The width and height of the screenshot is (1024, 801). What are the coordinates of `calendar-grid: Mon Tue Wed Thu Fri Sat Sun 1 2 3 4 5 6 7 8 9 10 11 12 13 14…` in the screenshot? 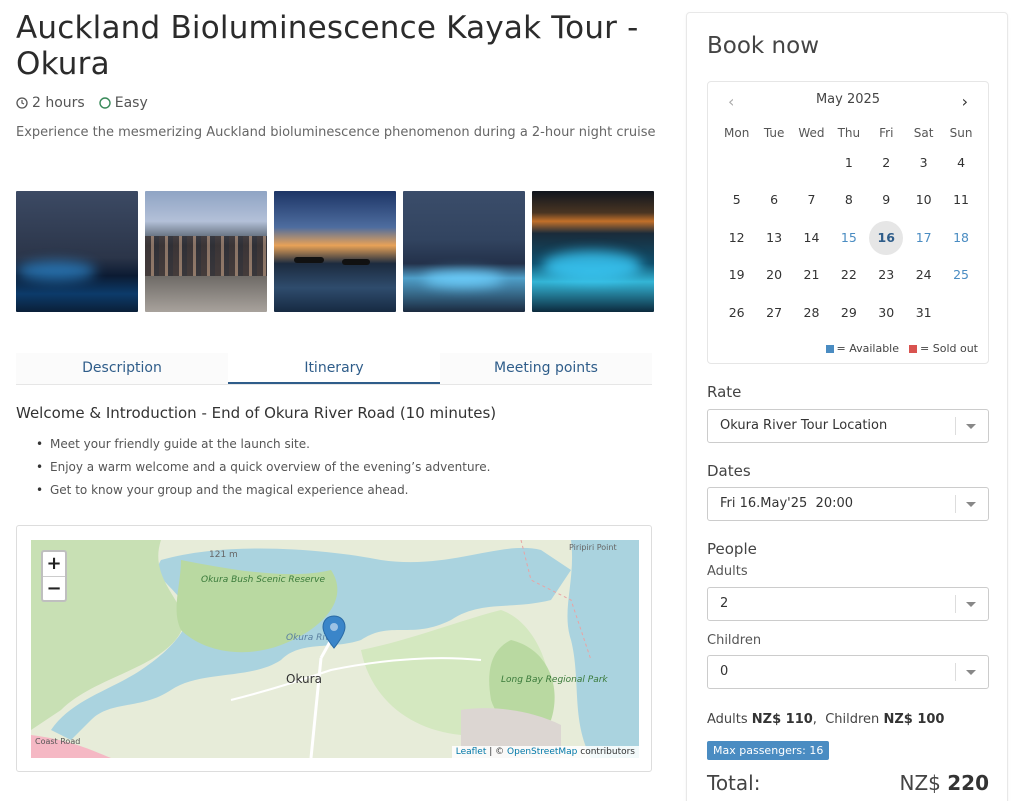 It's located at (849, 226).